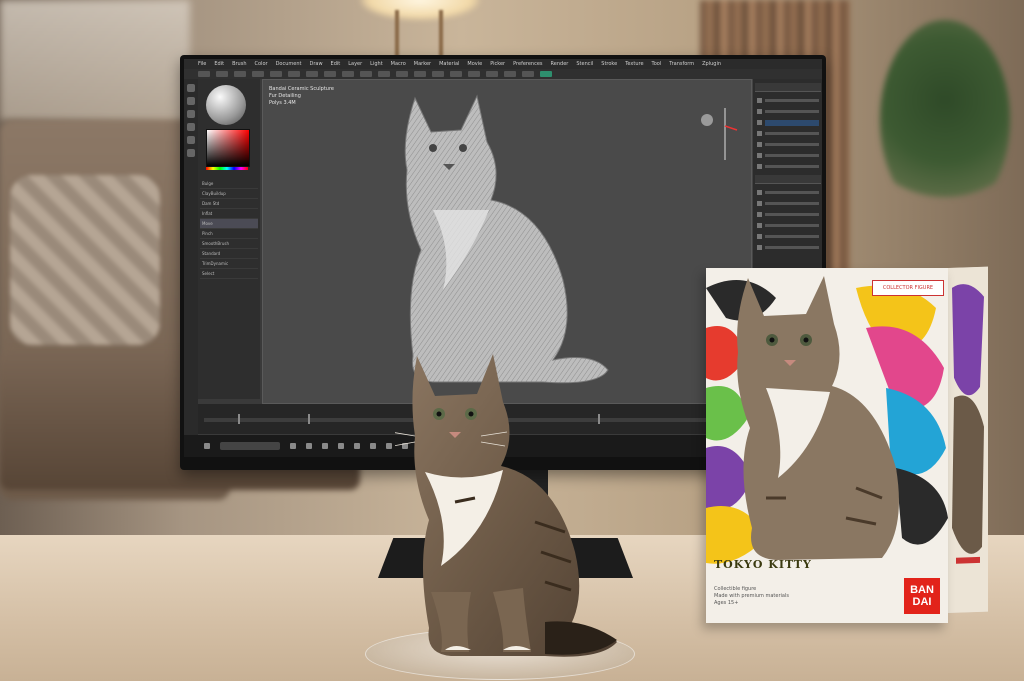 This screenshot has width=1024, height=681. I want to click on menu-item: Transform, so click(681, 64).